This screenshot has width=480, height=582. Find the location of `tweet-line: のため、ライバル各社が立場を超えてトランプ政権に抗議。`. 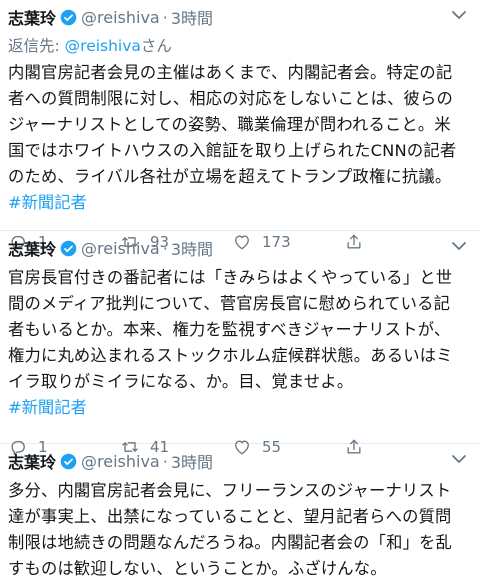

tweet-line: のため、ライバル各社が立場を超えてトランプ政権に抗議。 is located at coordinates (230, 176).